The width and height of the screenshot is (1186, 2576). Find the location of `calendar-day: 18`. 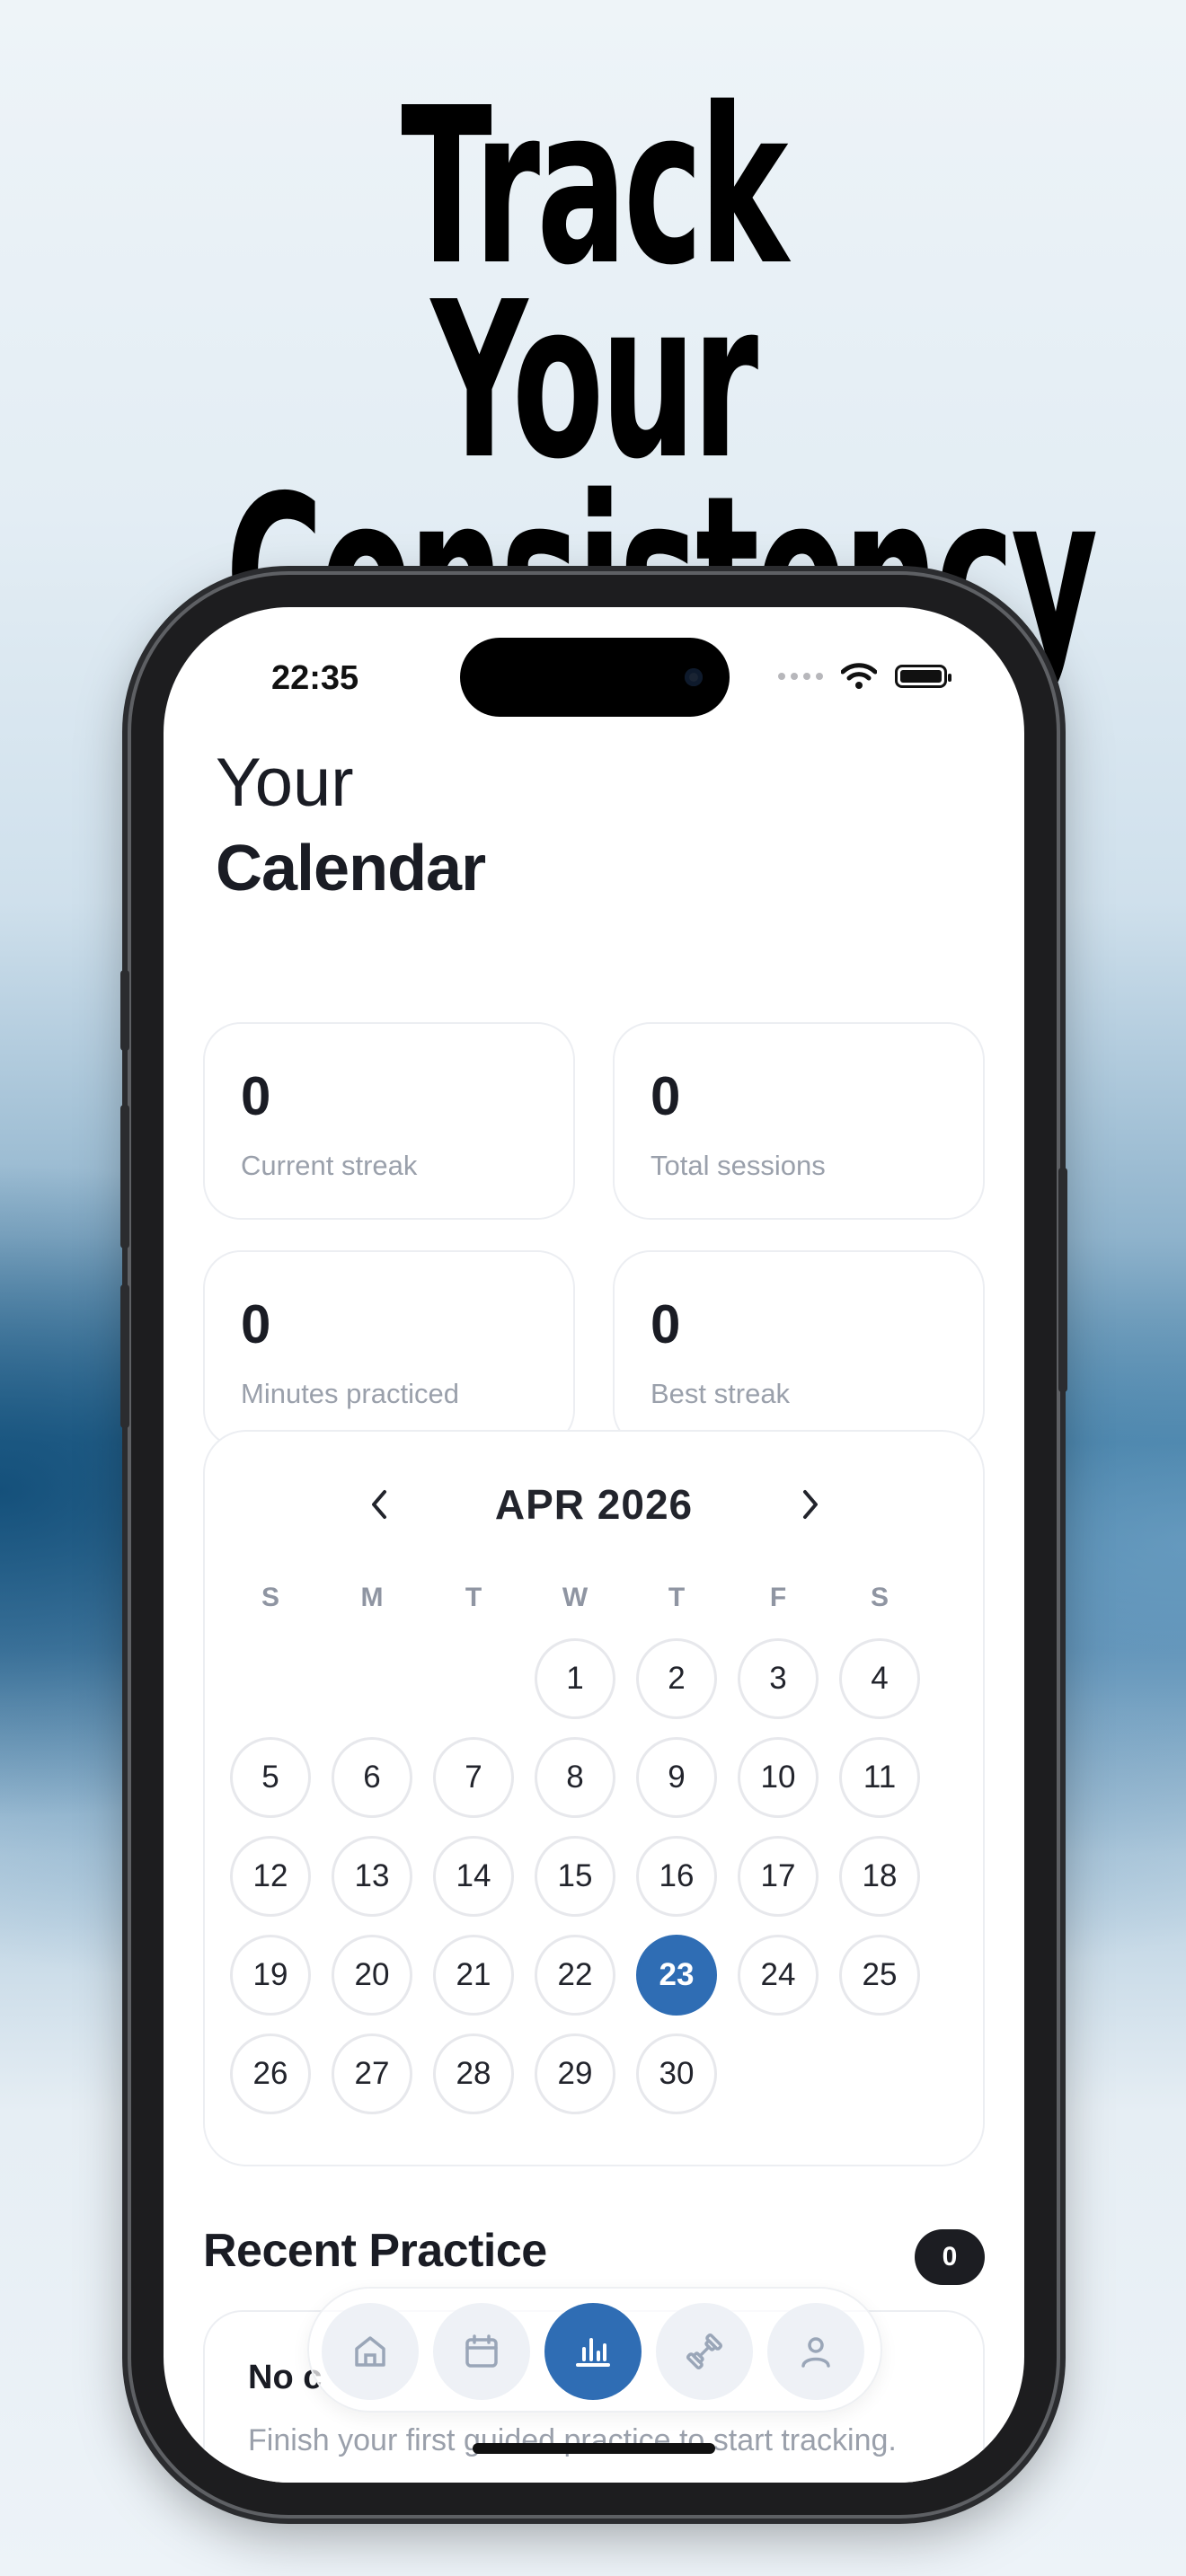

calendar-day: 18 is located at coordinates (879, 1876).